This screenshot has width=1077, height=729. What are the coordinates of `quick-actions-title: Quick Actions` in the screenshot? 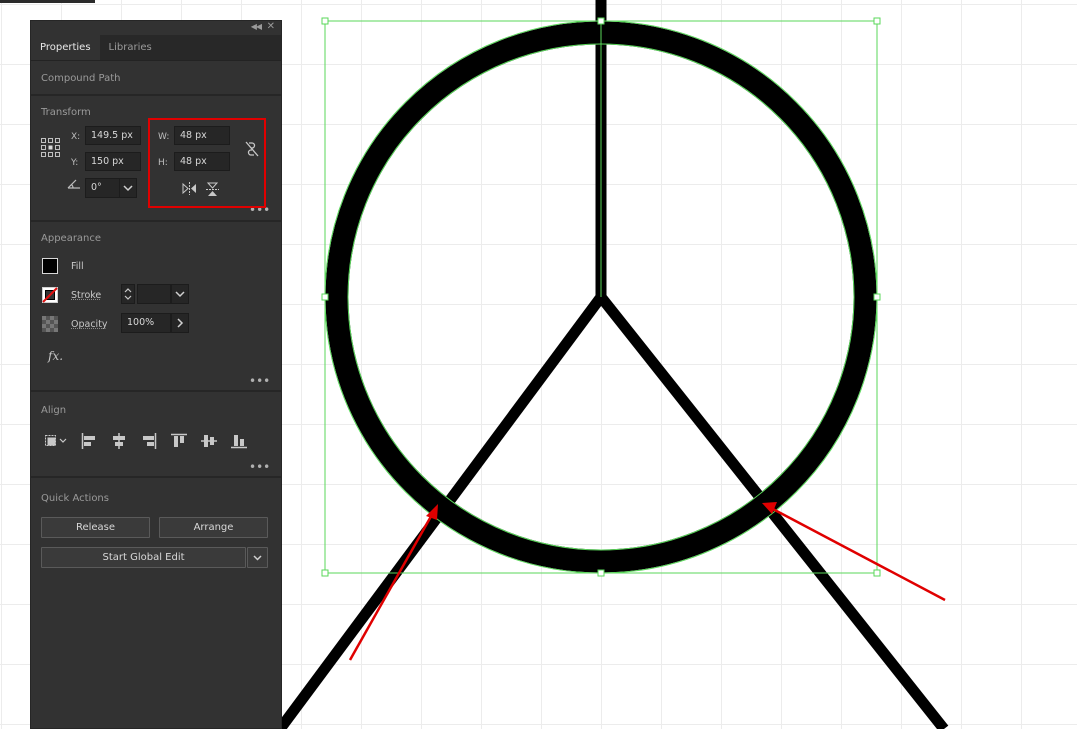 It's located at (75, 498).